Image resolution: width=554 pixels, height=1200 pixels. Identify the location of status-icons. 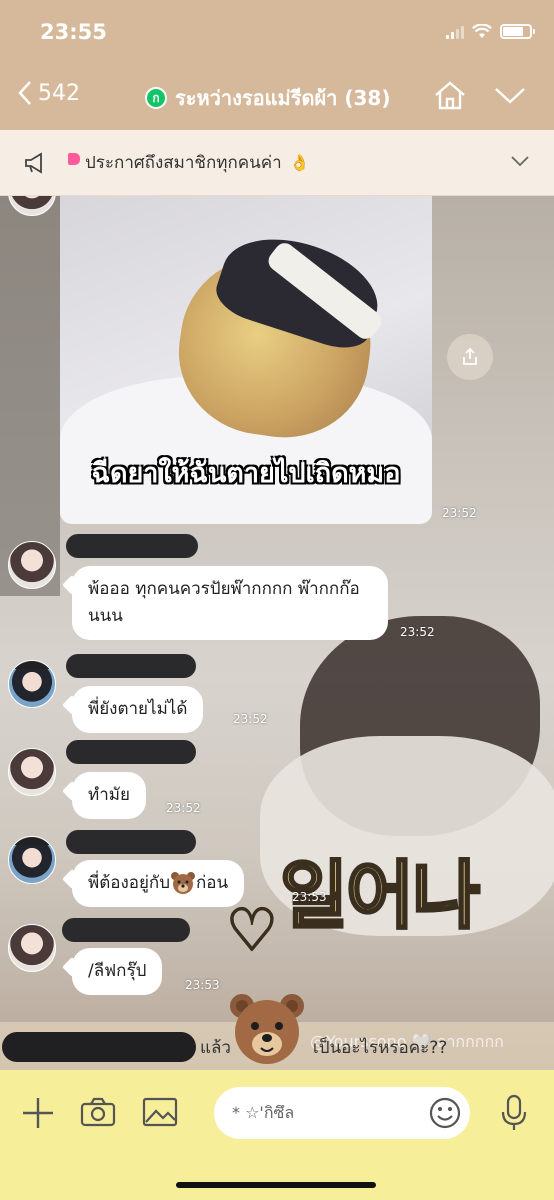
(490, 31).